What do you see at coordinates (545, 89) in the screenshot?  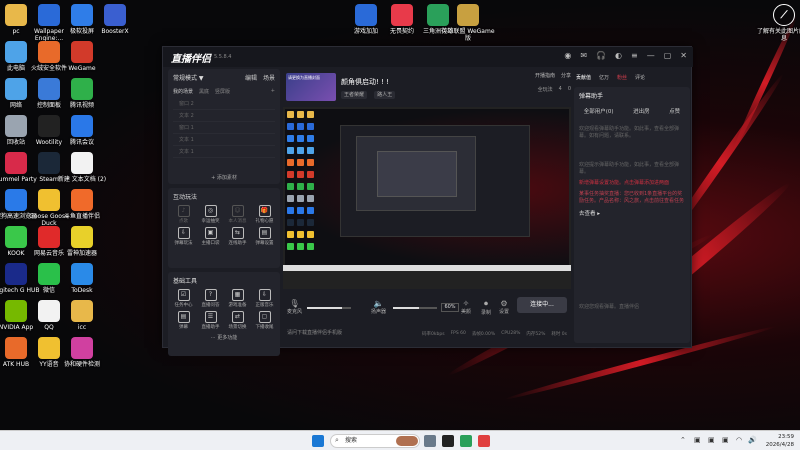 I see `all-play-button: 全玩法` at bounding box center [545, 89].